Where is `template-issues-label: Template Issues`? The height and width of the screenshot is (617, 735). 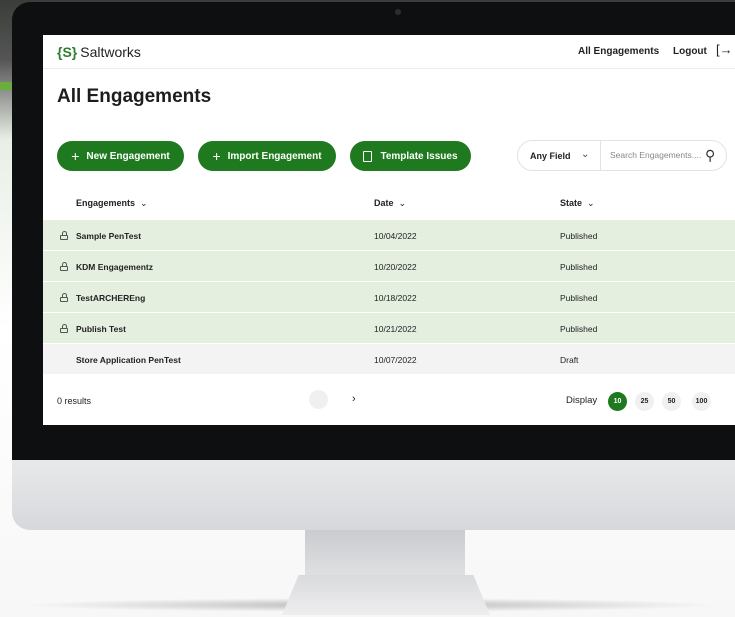 template-issues-label: Template Issues is located at coordinates (419, 156).